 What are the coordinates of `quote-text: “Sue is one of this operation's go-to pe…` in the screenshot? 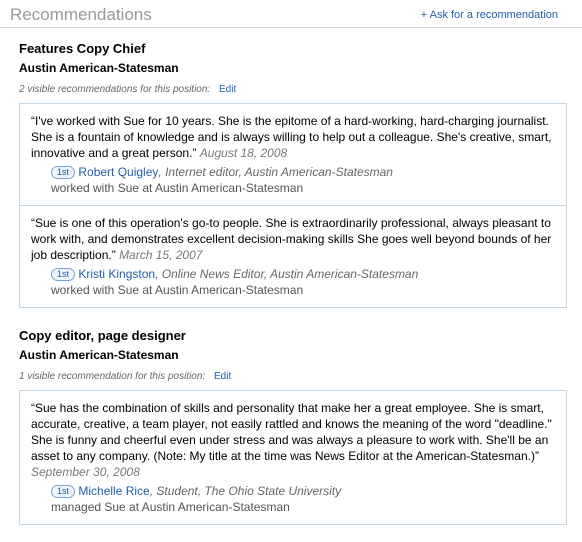 It's located at (291, 239).